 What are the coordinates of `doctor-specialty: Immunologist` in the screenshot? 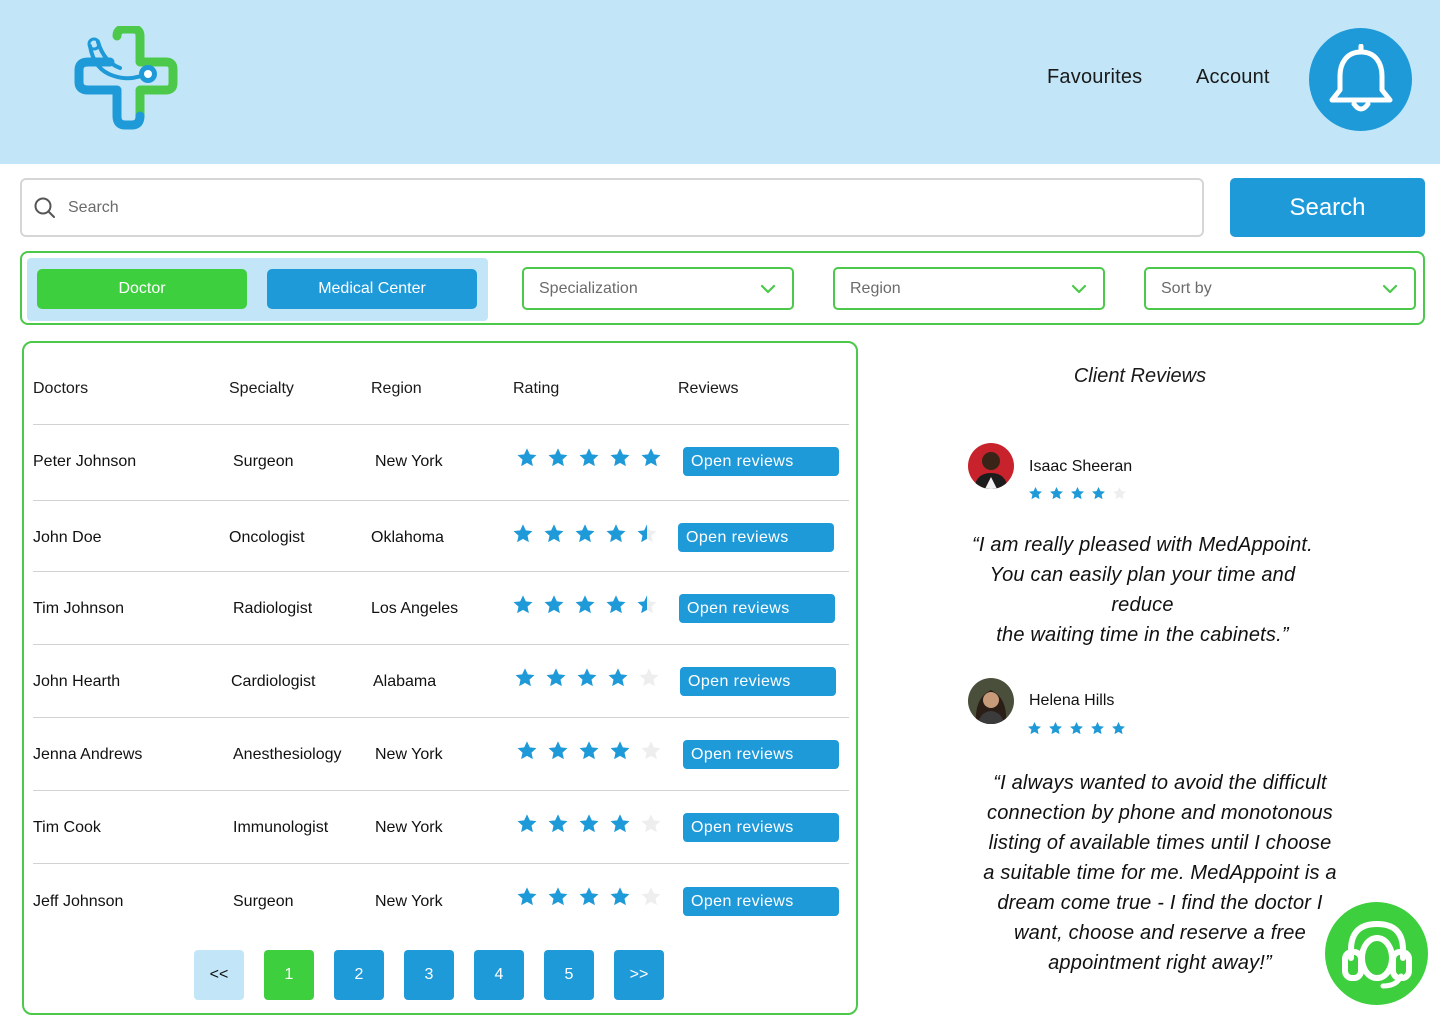 It's located at (281, 827).